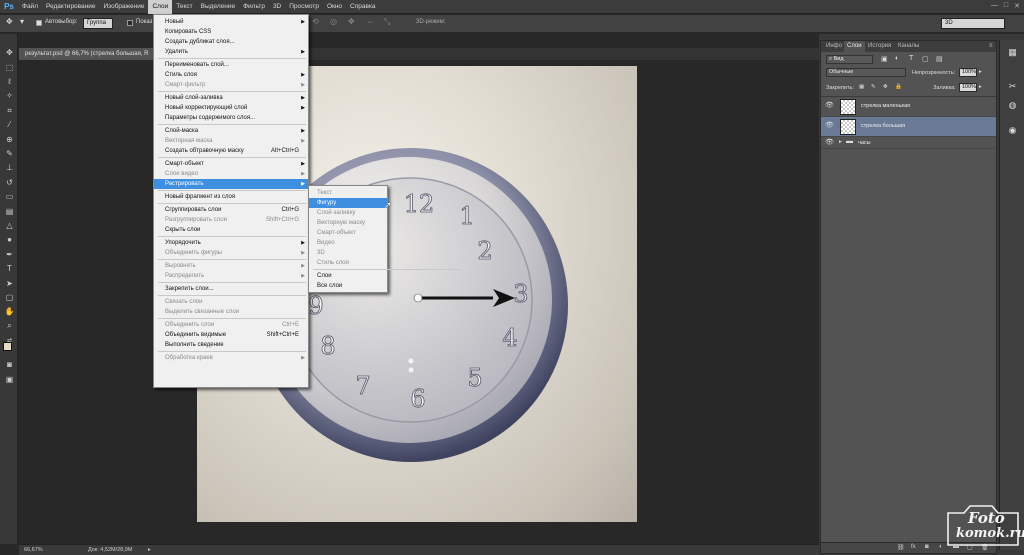 The height and width of the screenshot is (555, 1024). What do you see at coordinates (231, 276) in the screenshot?
I see `menu-item: Распределить ▶` at bounding box center [231, 276].